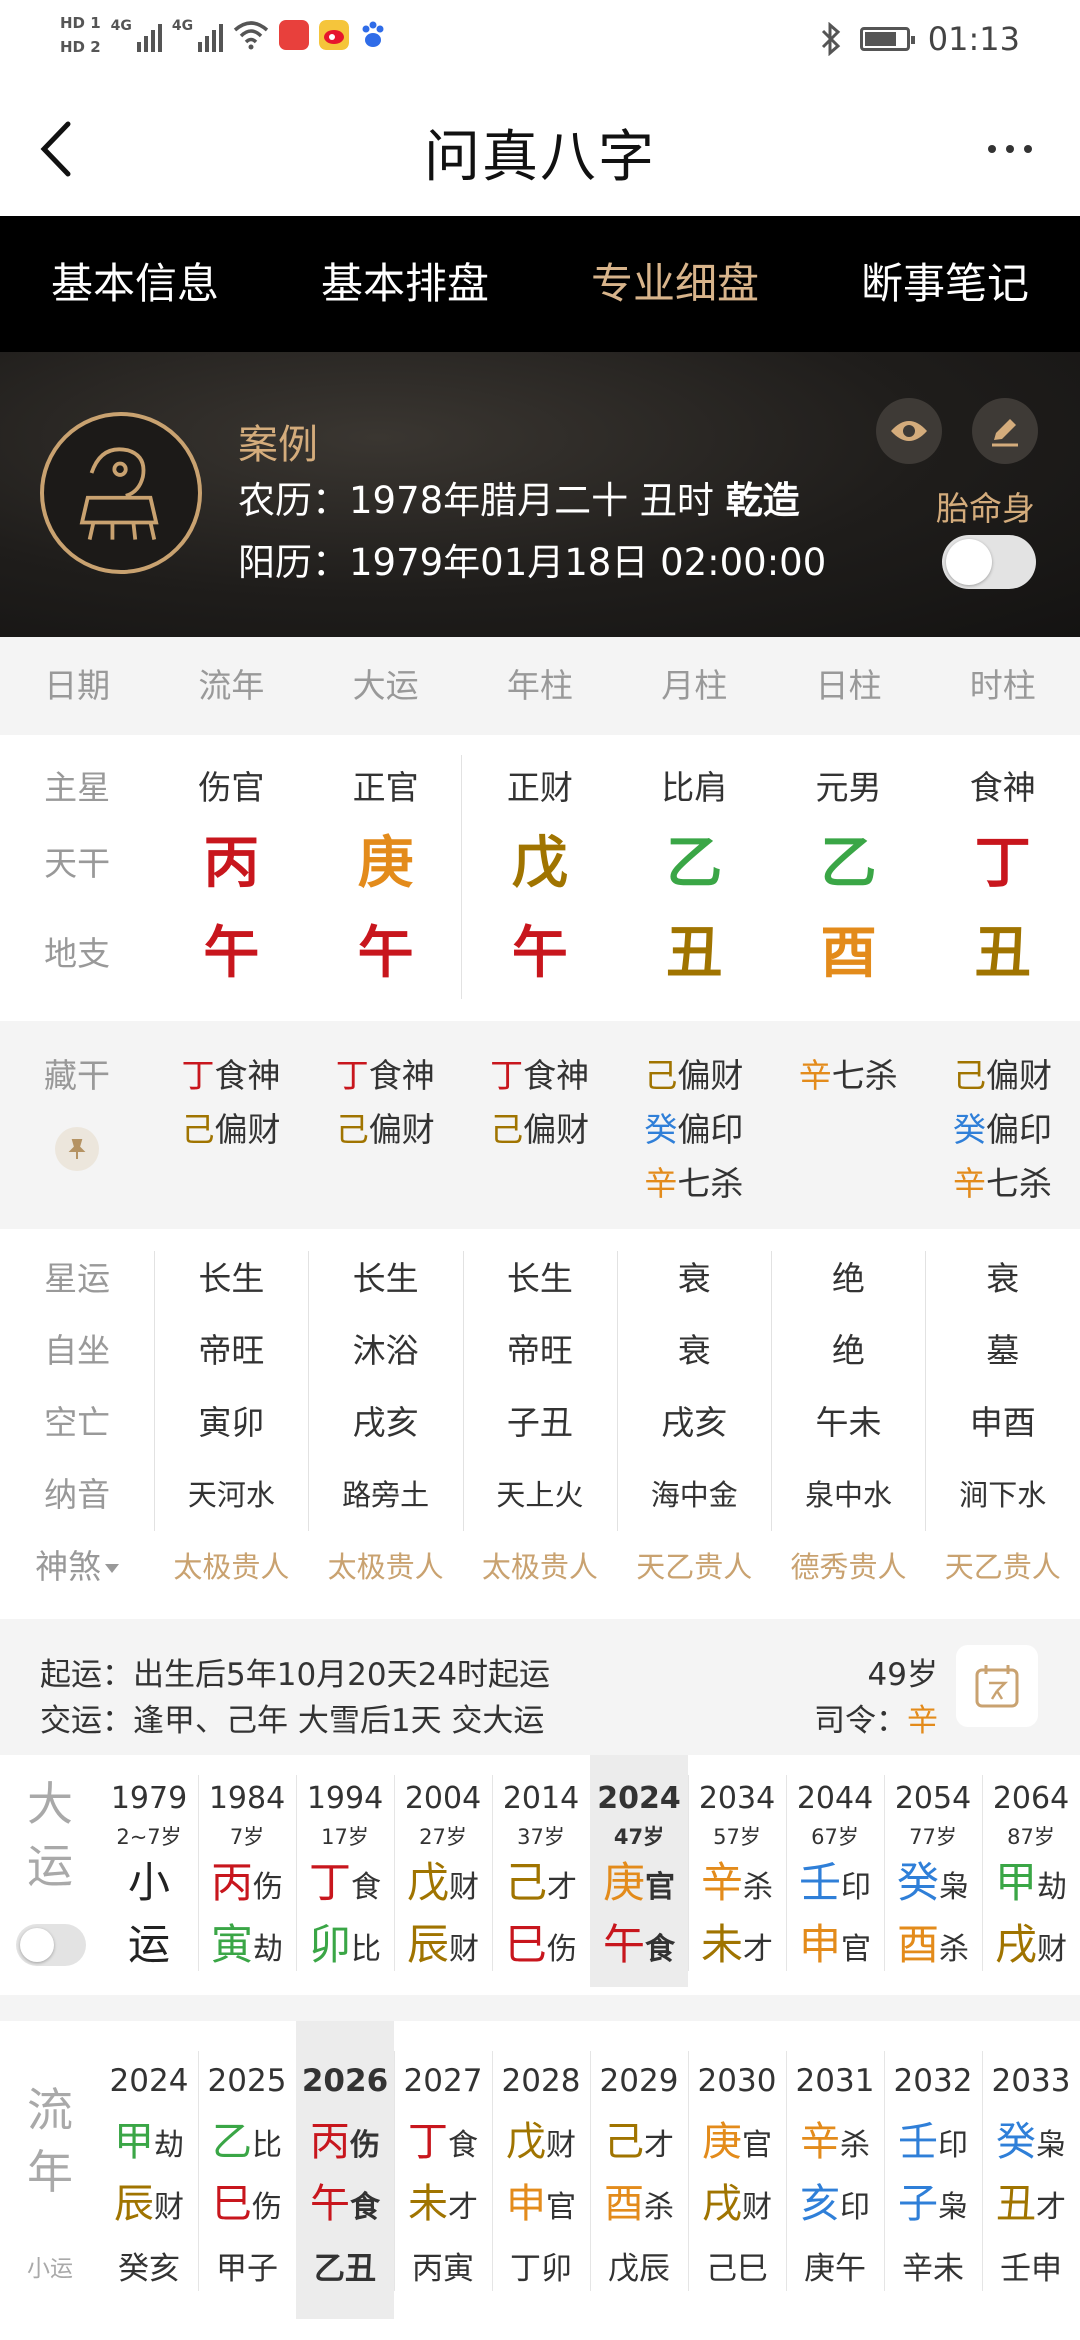  Describe the element at coordinates (77, 1567) in the screenshot. I see `shensha-dropdown: 神煞` at that location.